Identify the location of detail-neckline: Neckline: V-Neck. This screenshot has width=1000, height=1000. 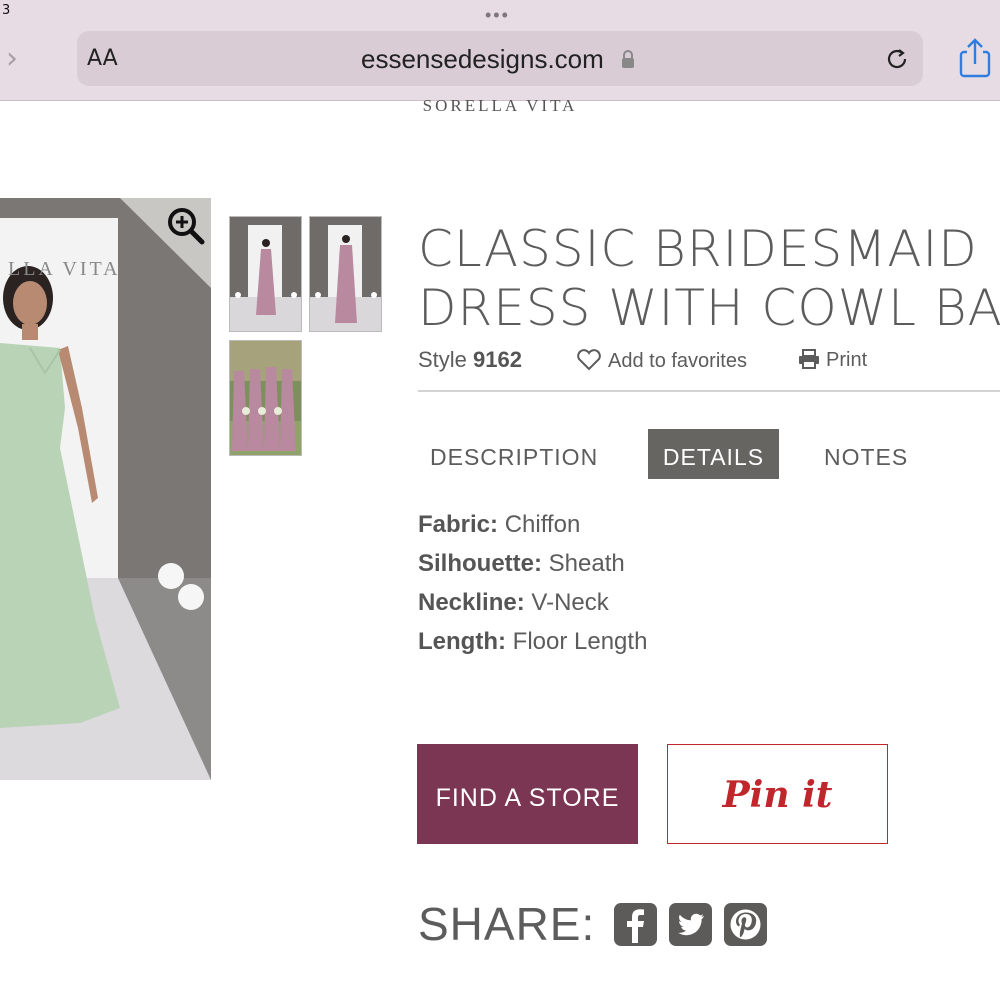
(513, 603).